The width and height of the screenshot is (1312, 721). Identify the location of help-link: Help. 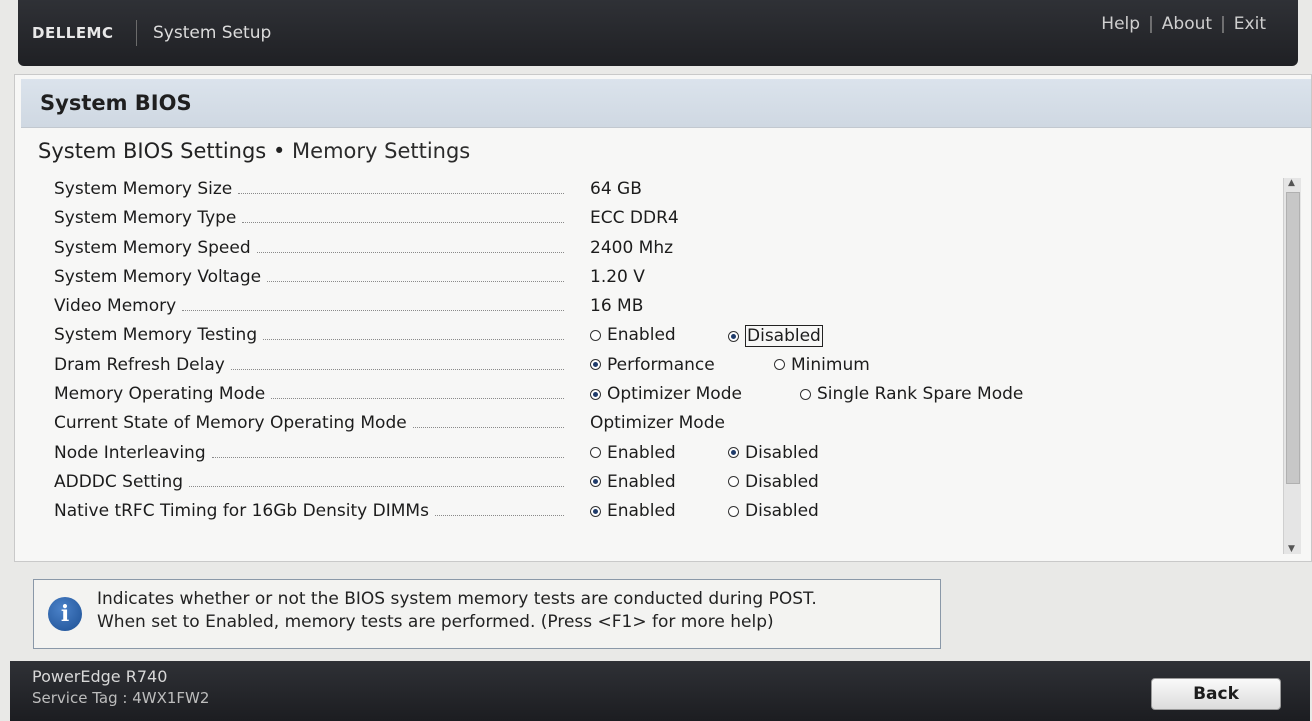
(1120, 24).